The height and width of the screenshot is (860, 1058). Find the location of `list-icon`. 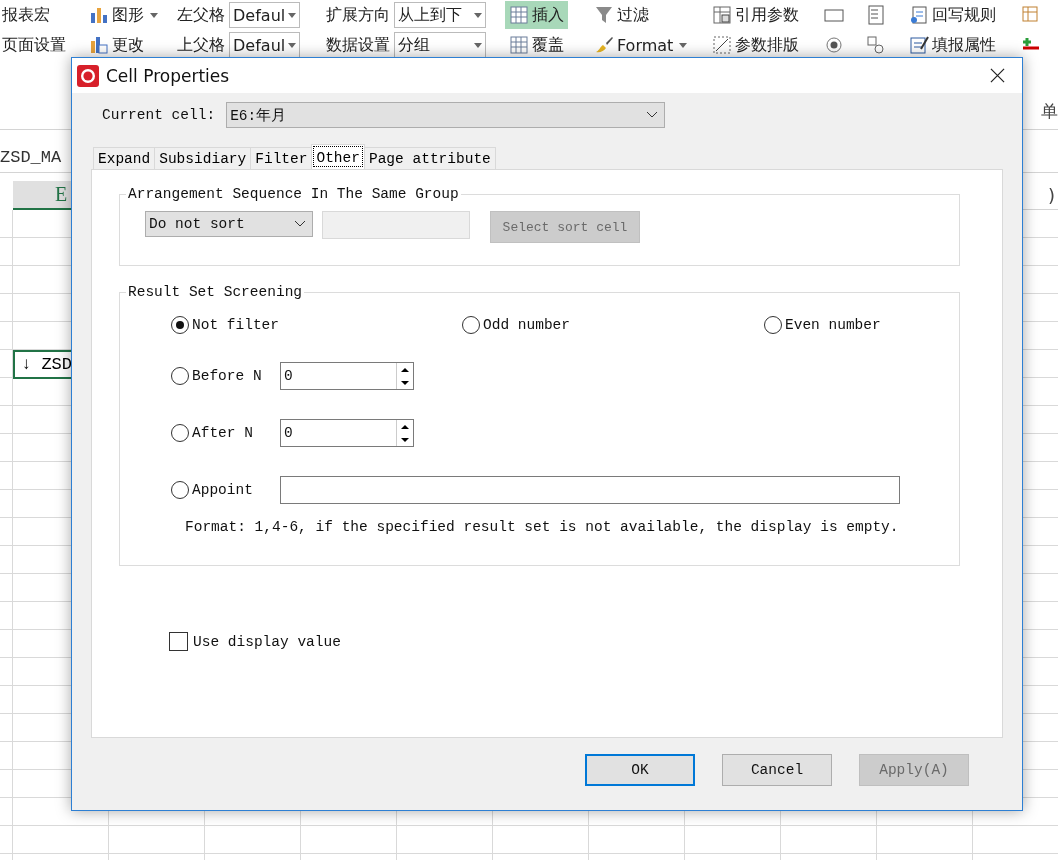

list-icon is located at coordinates (876, 15).